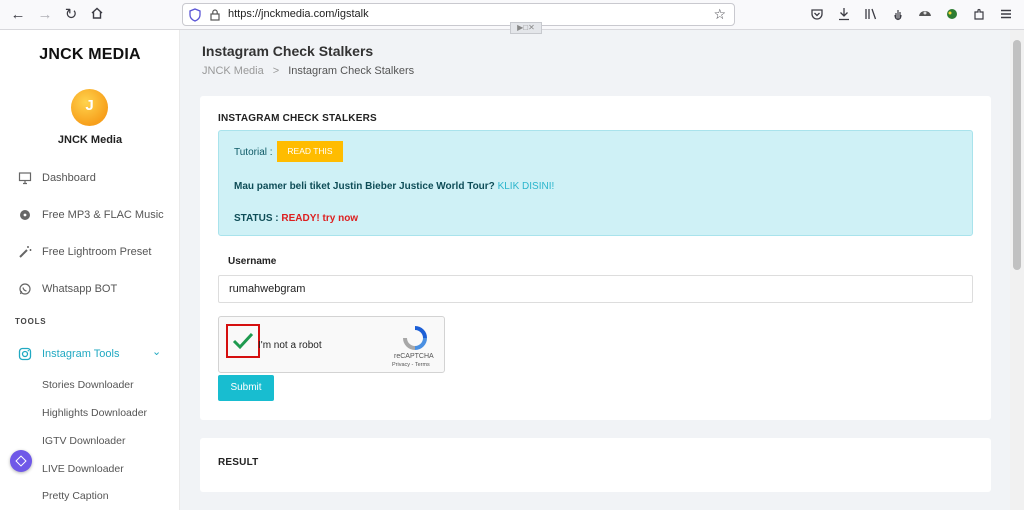  I want to click on forward-arrow-icon: →, so click(45, 15).